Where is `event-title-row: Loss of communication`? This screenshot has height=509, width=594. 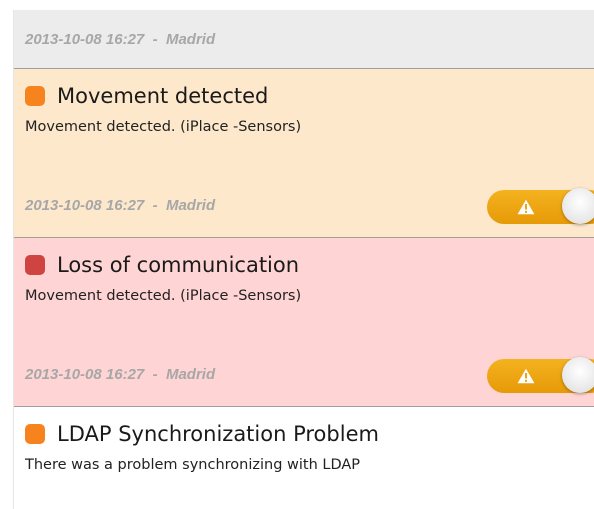 event-title-row: Loss of communication is located at coordinates (162, 265).